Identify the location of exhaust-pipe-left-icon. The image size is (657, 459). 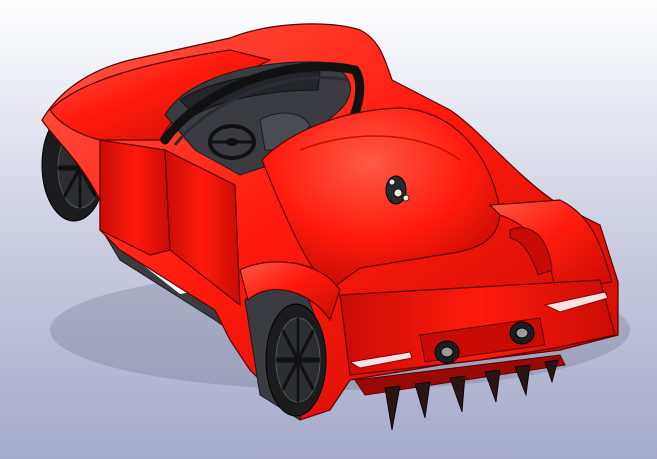
(447, 352).